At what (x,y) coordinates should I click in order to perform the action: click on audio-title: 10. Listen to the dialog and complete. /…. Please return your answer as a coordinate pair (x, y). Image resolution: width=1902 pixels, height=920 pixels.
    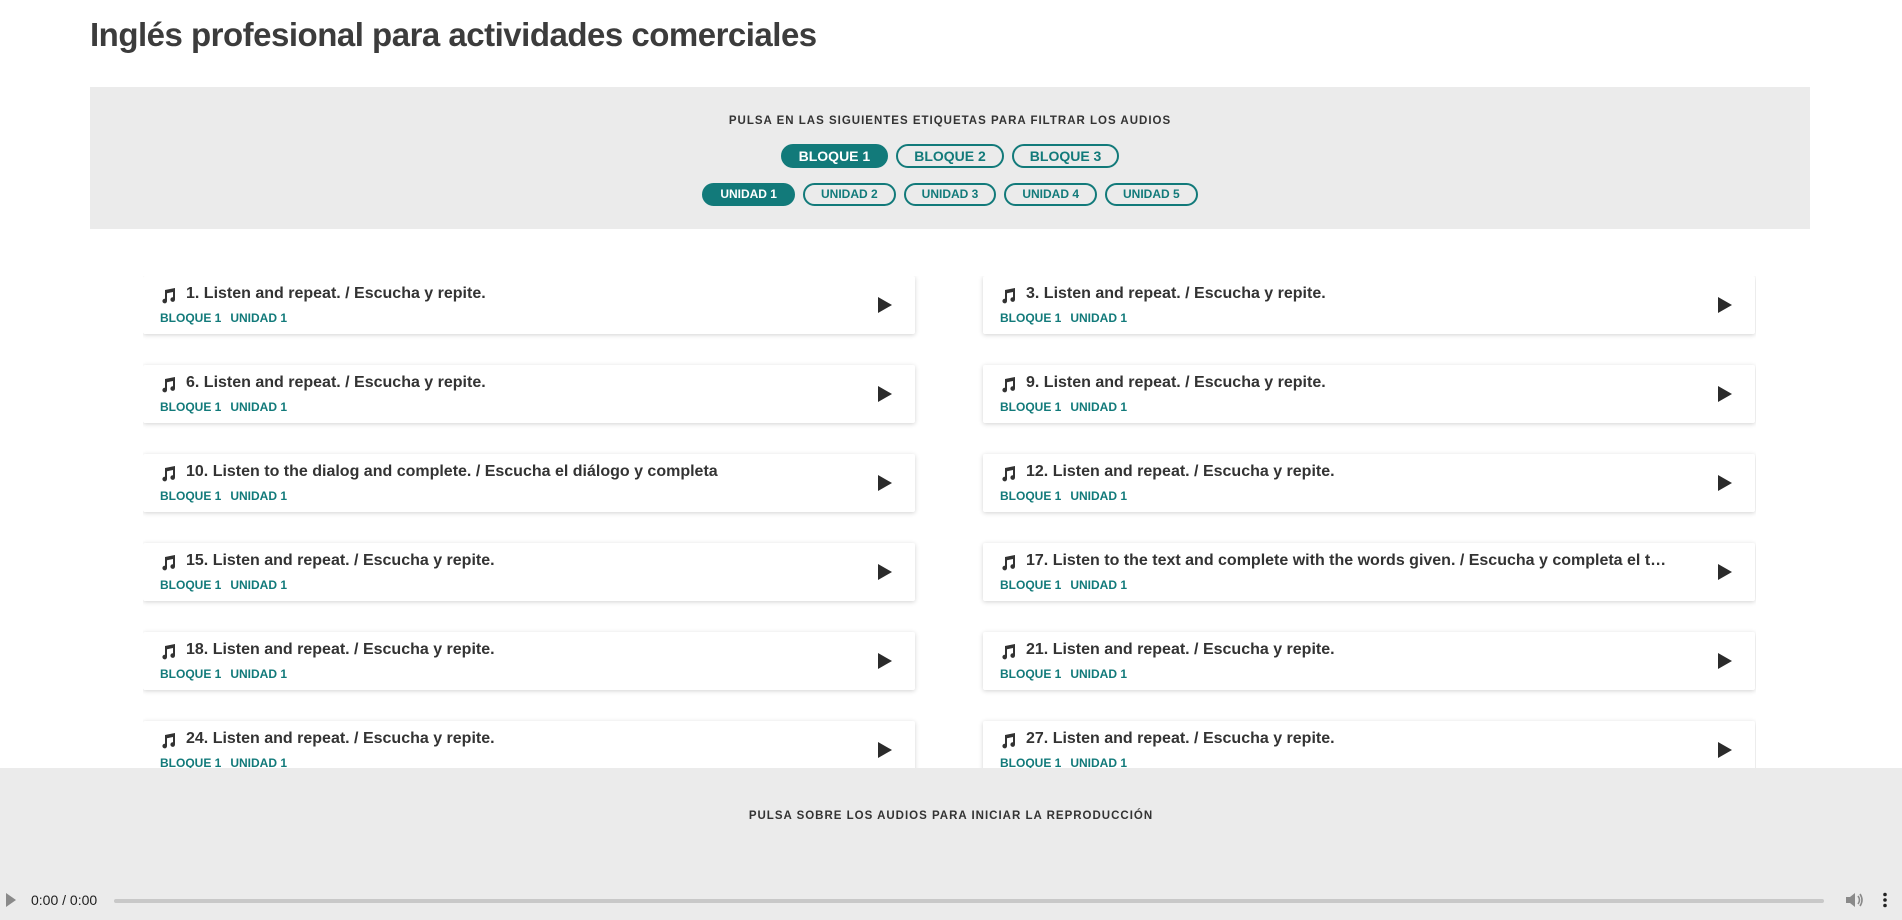
    Looking at the image, I should click on (452, 471).